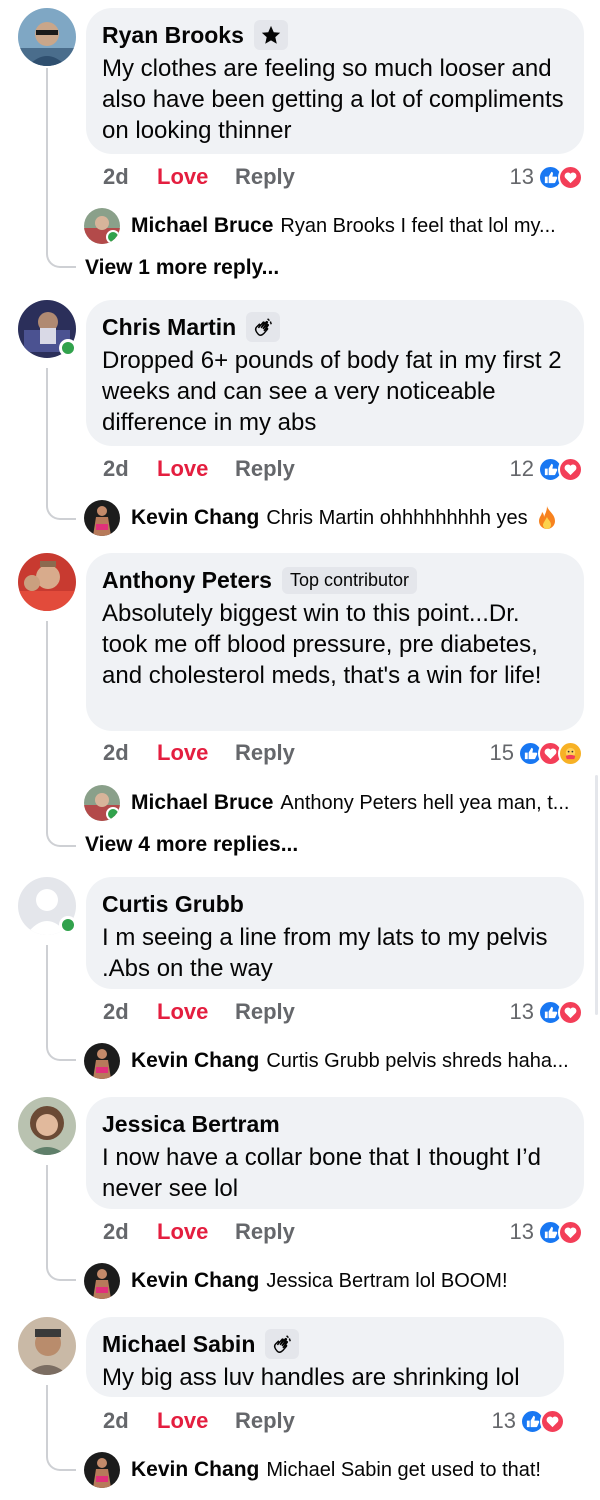  Describe the element at coordinates (596, 895) in the screenshot. I see `scrollbar` at that location.